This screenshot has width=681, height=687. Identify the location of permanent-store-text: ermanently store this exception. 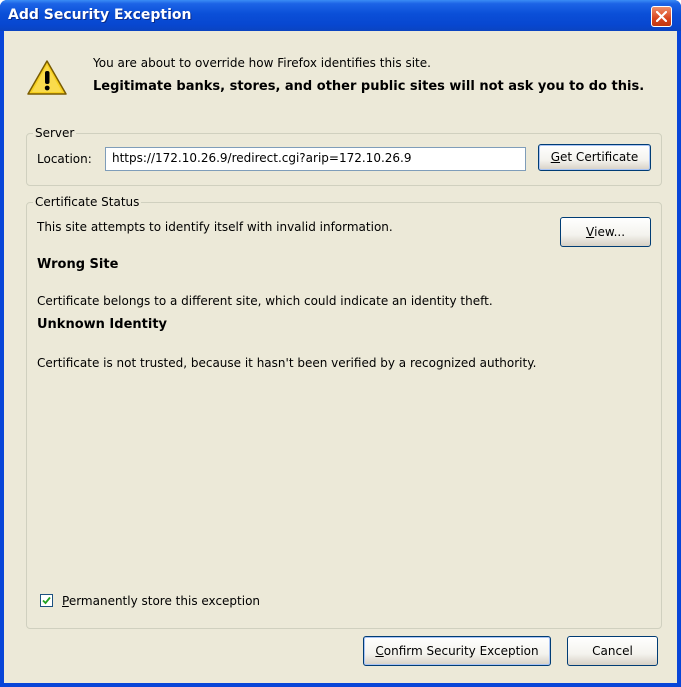
(164, 601).